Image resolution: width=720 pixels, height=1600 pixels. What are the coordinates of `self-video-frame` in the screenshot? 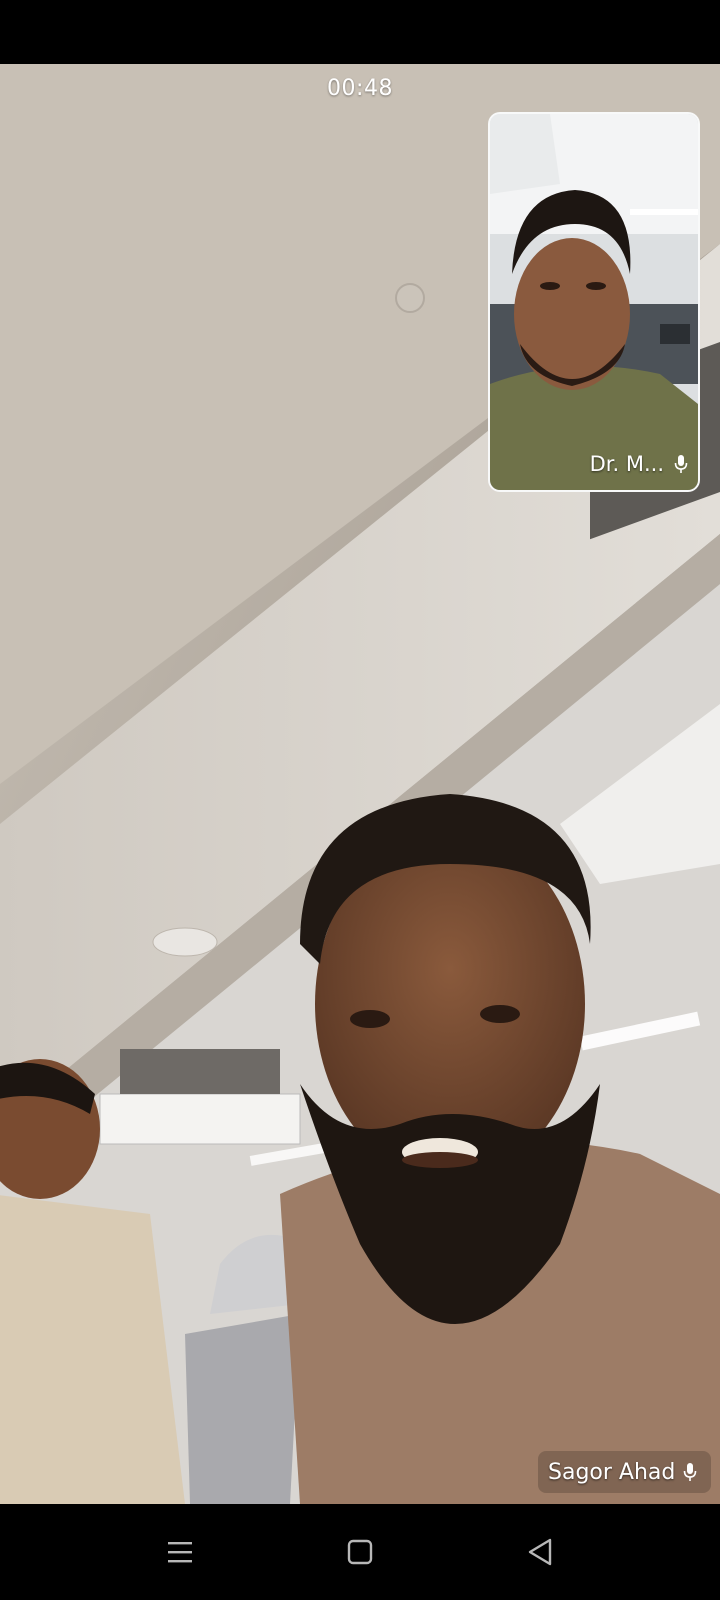 It's located at (594, 302).